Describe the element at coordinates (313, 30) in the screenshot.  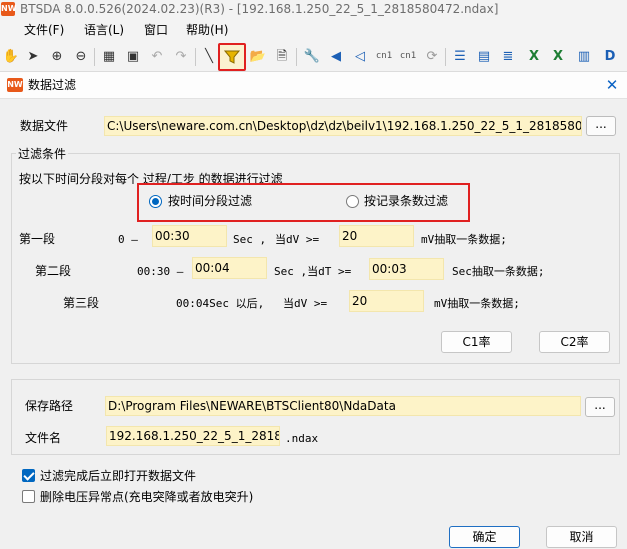
I see `menu-bar: 文件(F) 语言(L) 窗口 帮助(H)` at that location.